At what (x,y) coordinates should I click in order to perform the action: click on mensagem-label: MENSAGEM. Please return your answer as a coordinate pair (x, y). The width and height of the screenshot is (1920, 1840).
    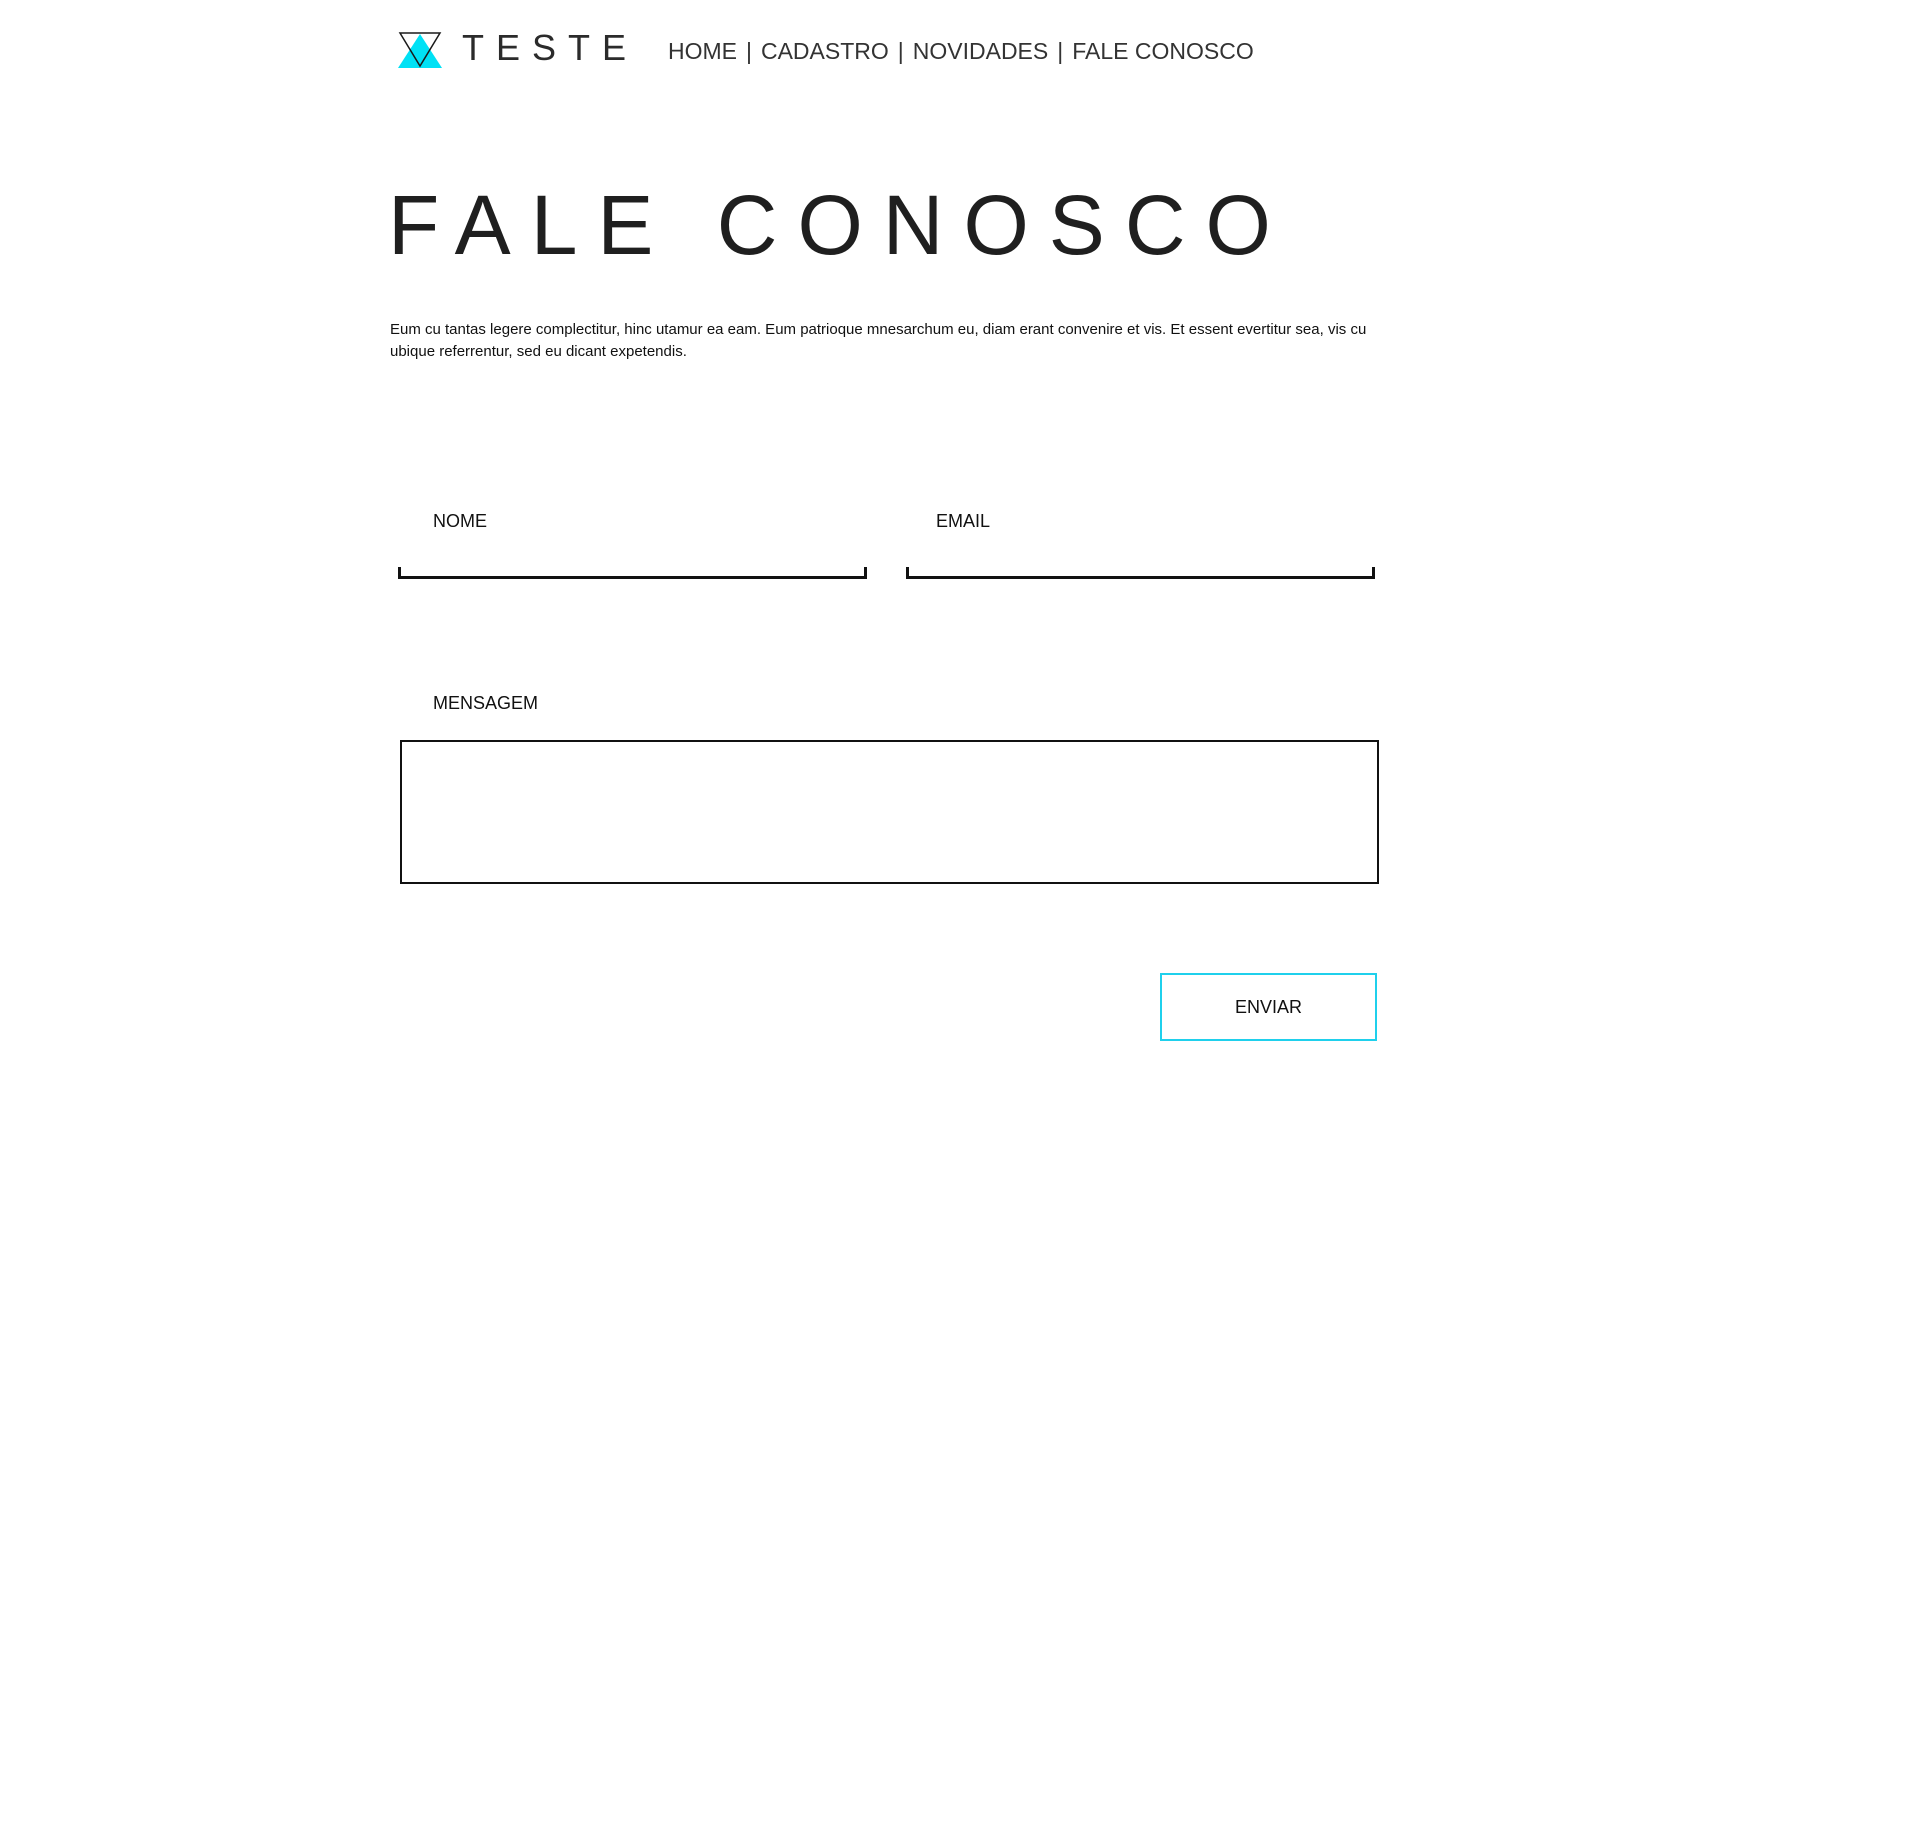
    Looking at the image, I should click on (486, 703).